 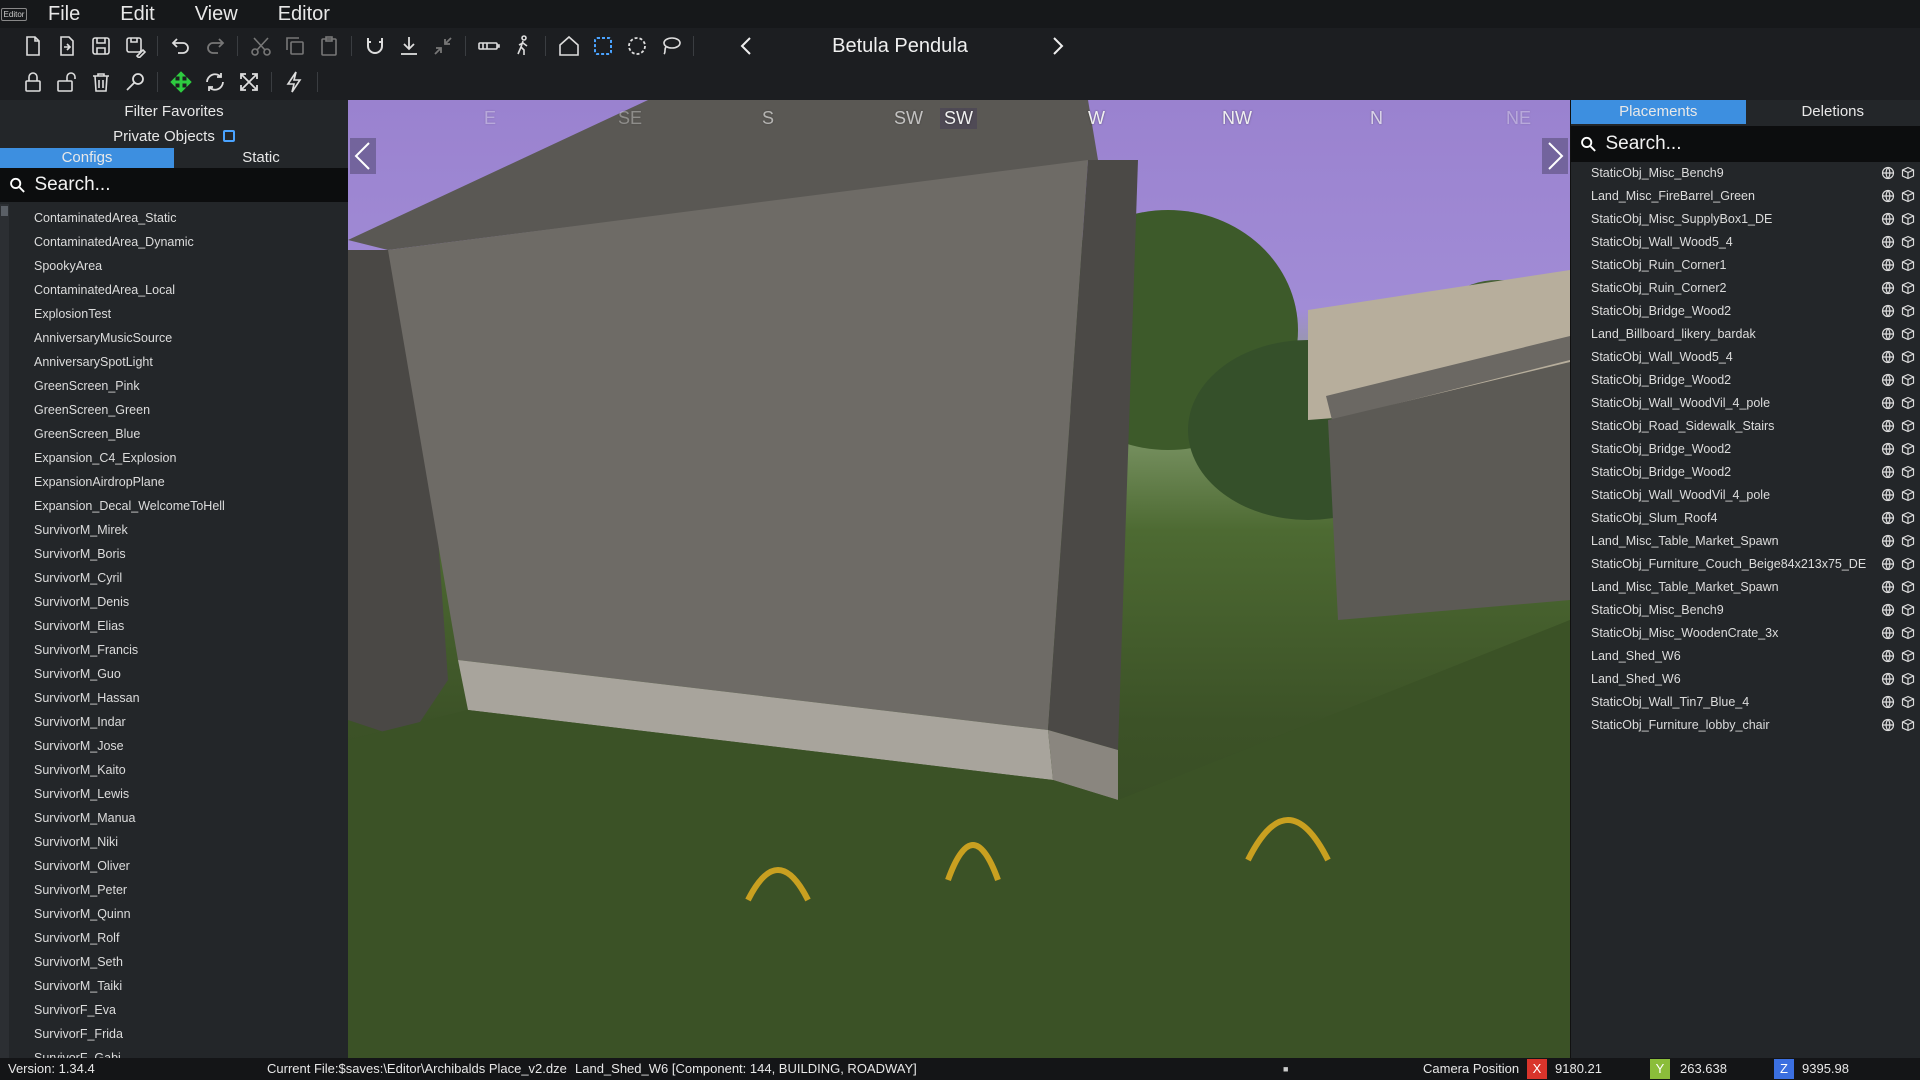 I want to click on placement-list-item: StaticObj_Furniture_lobby_chair, so click(x=1745, y=725).